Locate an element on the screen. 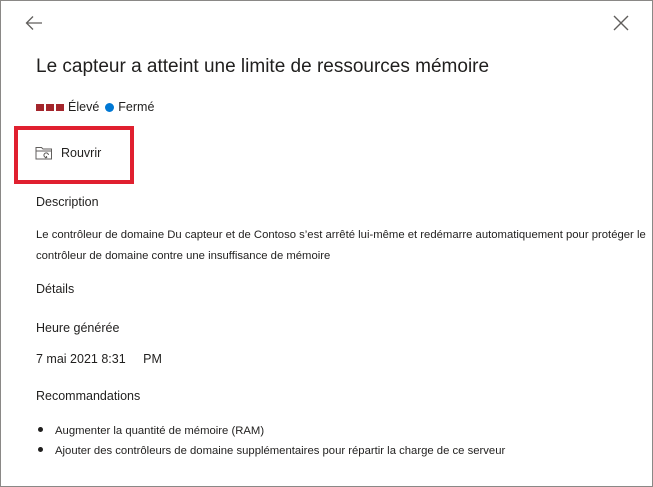 This screenshot has width=653, height=487. time-generated-value: 7 mai 2021 8:31 PM is located at coordinates (99, 359).